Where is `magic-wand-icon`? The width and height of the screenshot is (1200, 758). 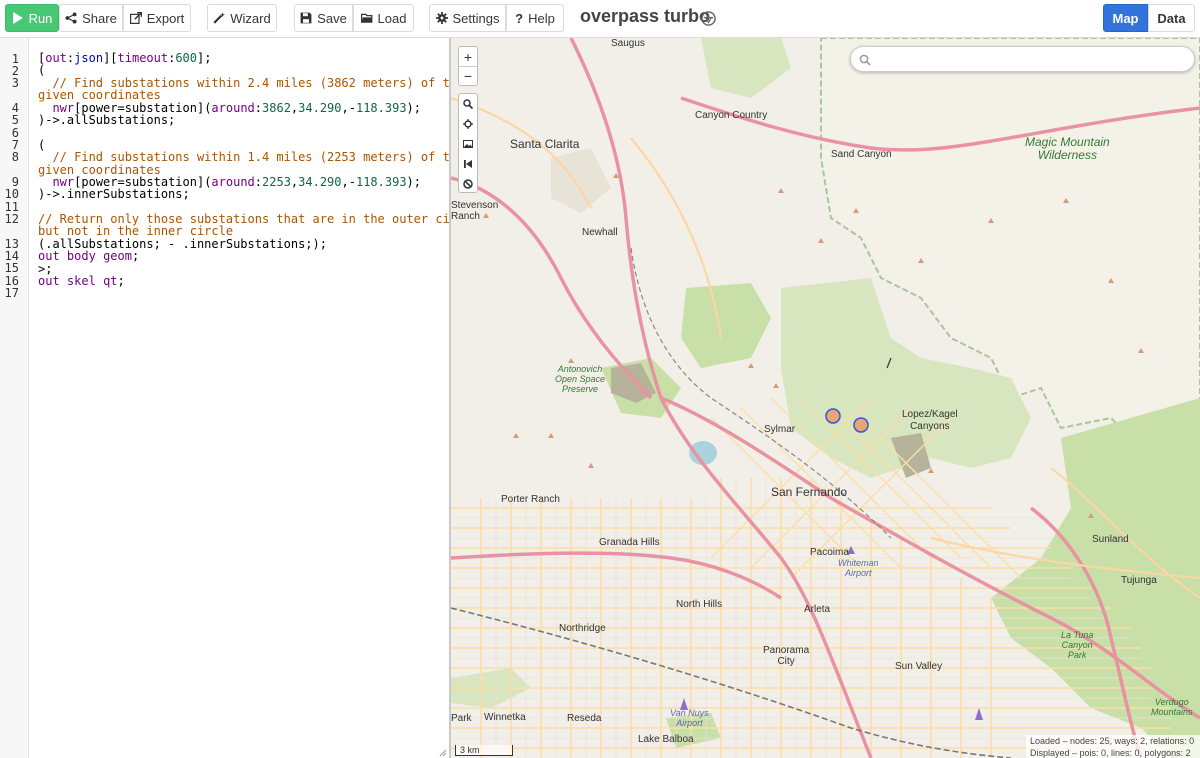
magic-wand-icon is located at coordinates (219, 18).